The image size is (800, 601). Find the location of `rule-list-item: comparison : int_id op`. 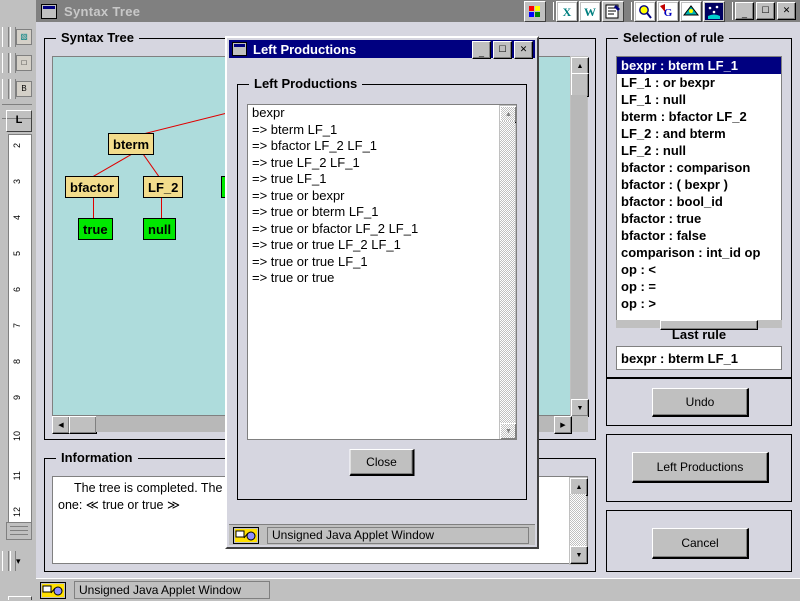

rule-list-item: comparison : int_id op is located at coordinates (699, 252).